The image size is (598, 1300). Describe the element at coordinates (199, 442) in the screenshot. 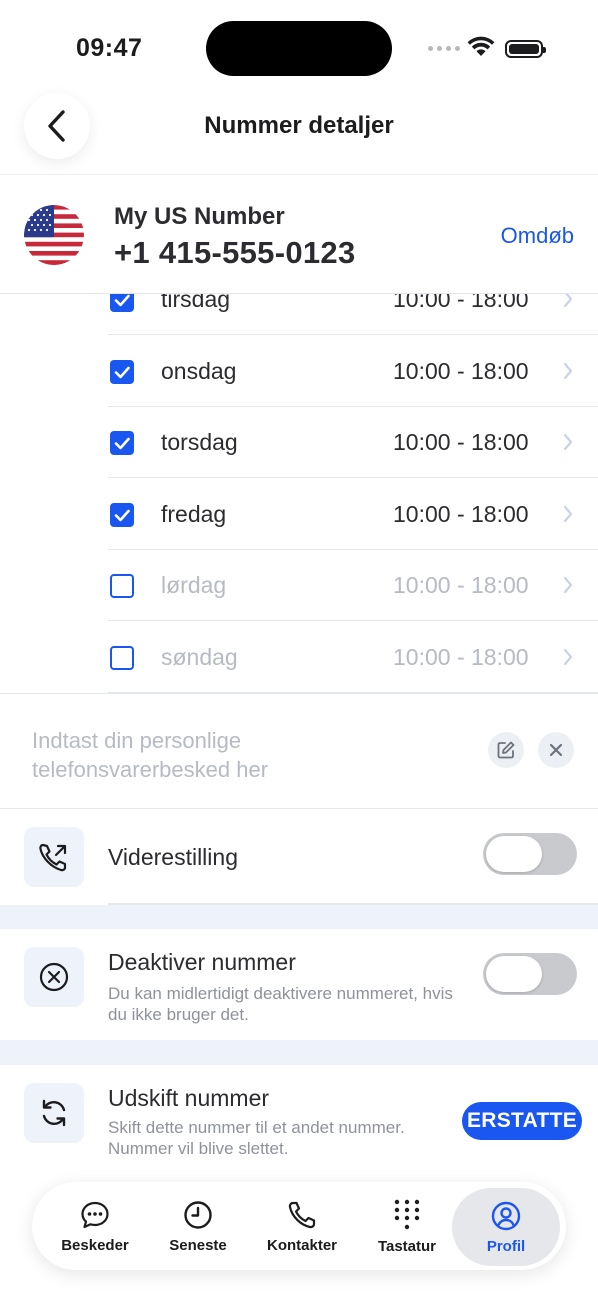

I see `day-label: torsdag` at that location.